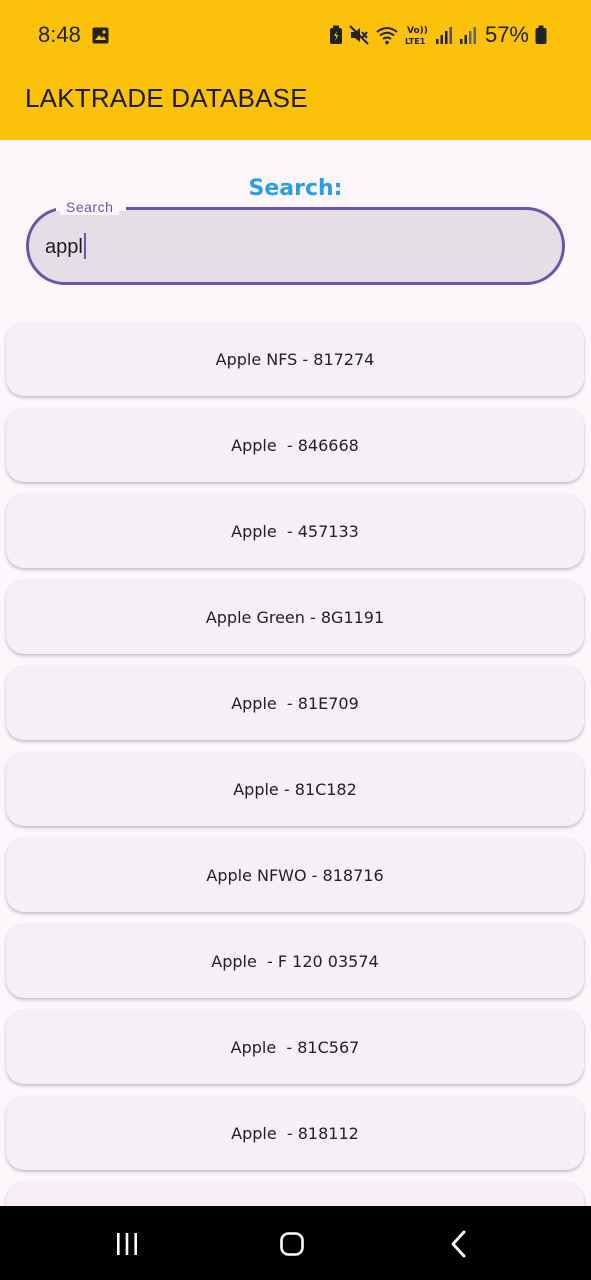 The image size is (591, 1280). I want to click on list-item: Apple Green - 8G1191, so click(295, 617).